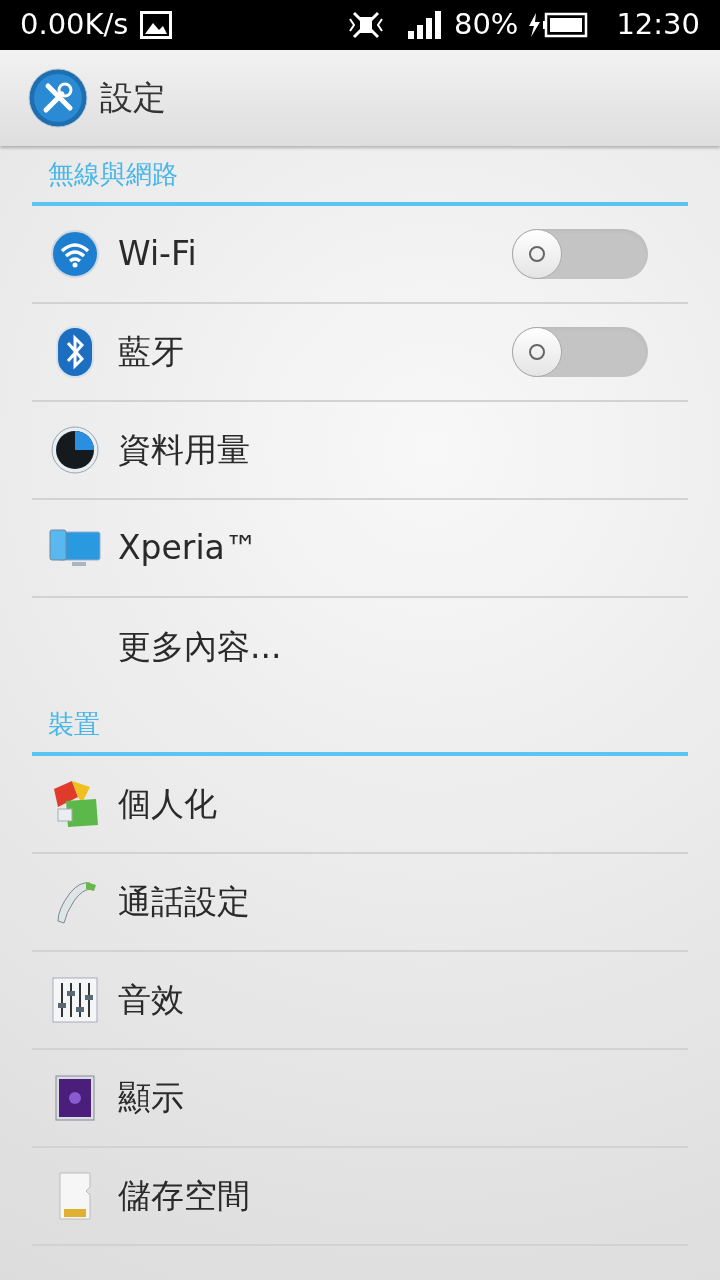  I want to click on network-speed: 0.00K/s, so click(74, 25).